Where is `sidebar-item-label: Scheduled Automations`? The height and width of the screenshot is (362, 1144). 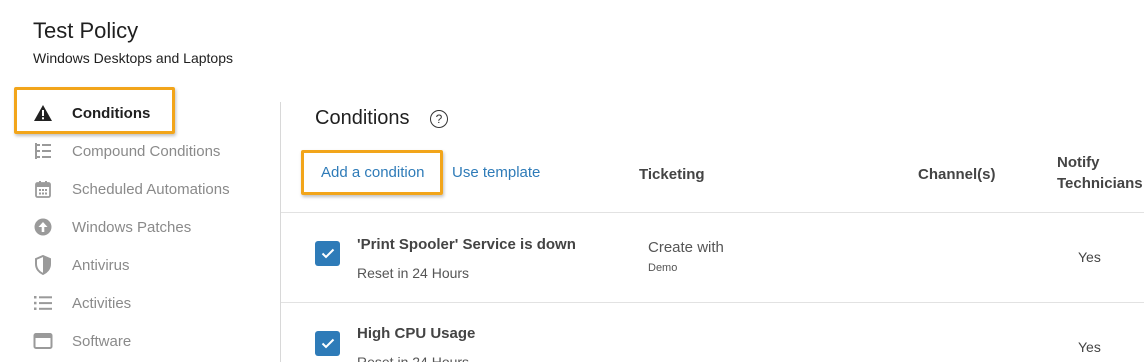 sidebar-item-label: Scheduled Automations is located at coordinates (151, 189).